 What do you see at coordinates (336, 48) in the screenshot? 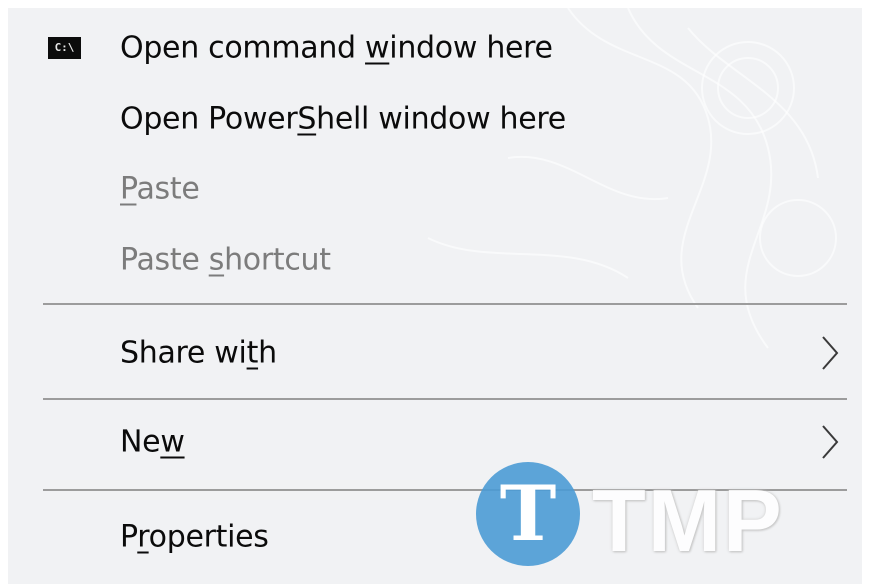
I see `menu-item-label: Open command window here` at bounding box center [336, 48].